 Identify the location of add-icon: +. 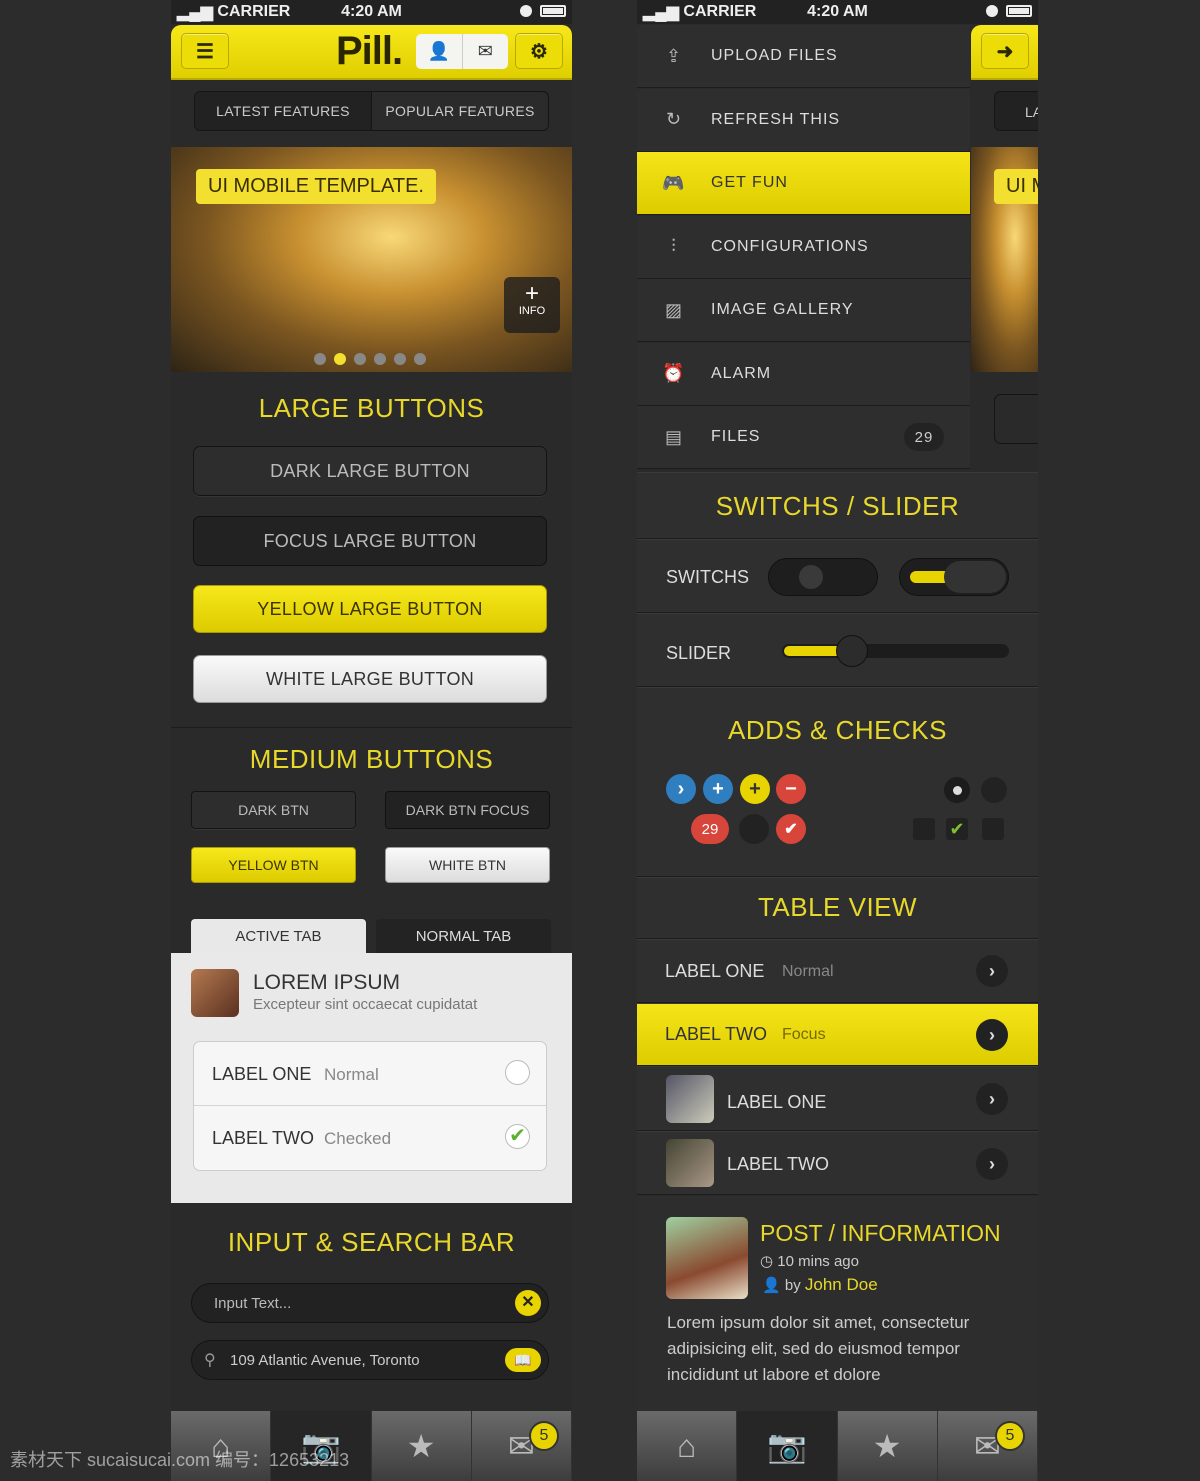
(718, 789).